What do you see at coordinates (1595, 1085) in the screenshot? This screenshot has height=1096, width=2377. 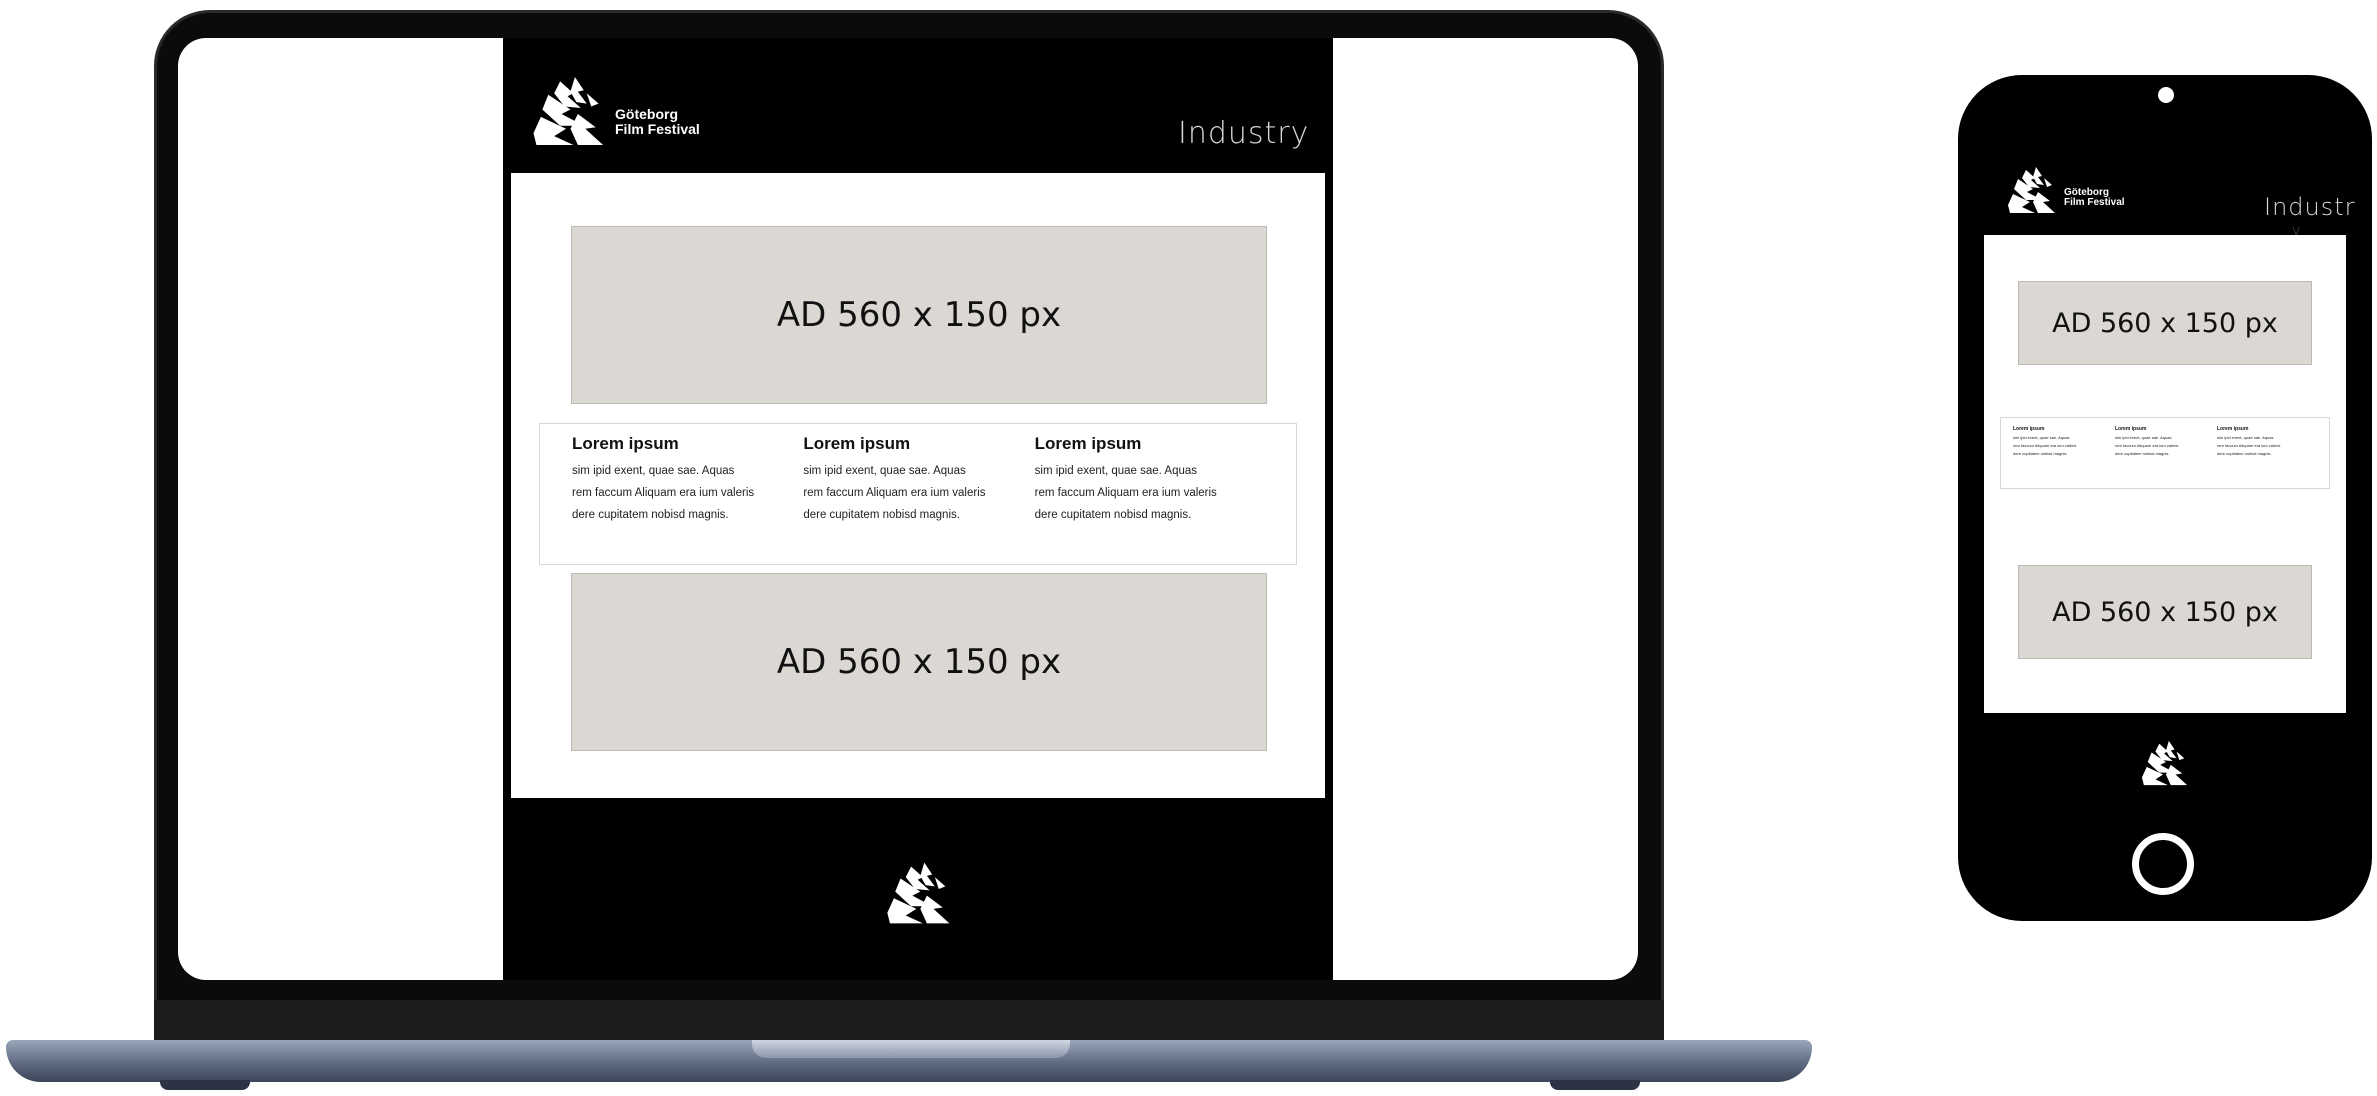 I see `laptop-foot-right` at bounding box center [1595, 1085].